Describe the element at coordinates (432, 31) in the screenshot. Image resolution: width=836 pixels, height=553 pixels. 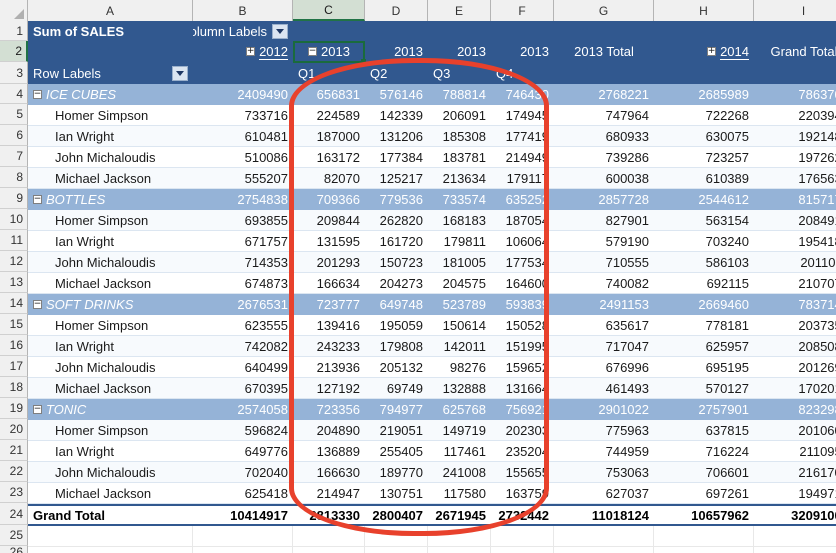
I see `pivot-title-row: Sum of SALES Column Labels` at that location.